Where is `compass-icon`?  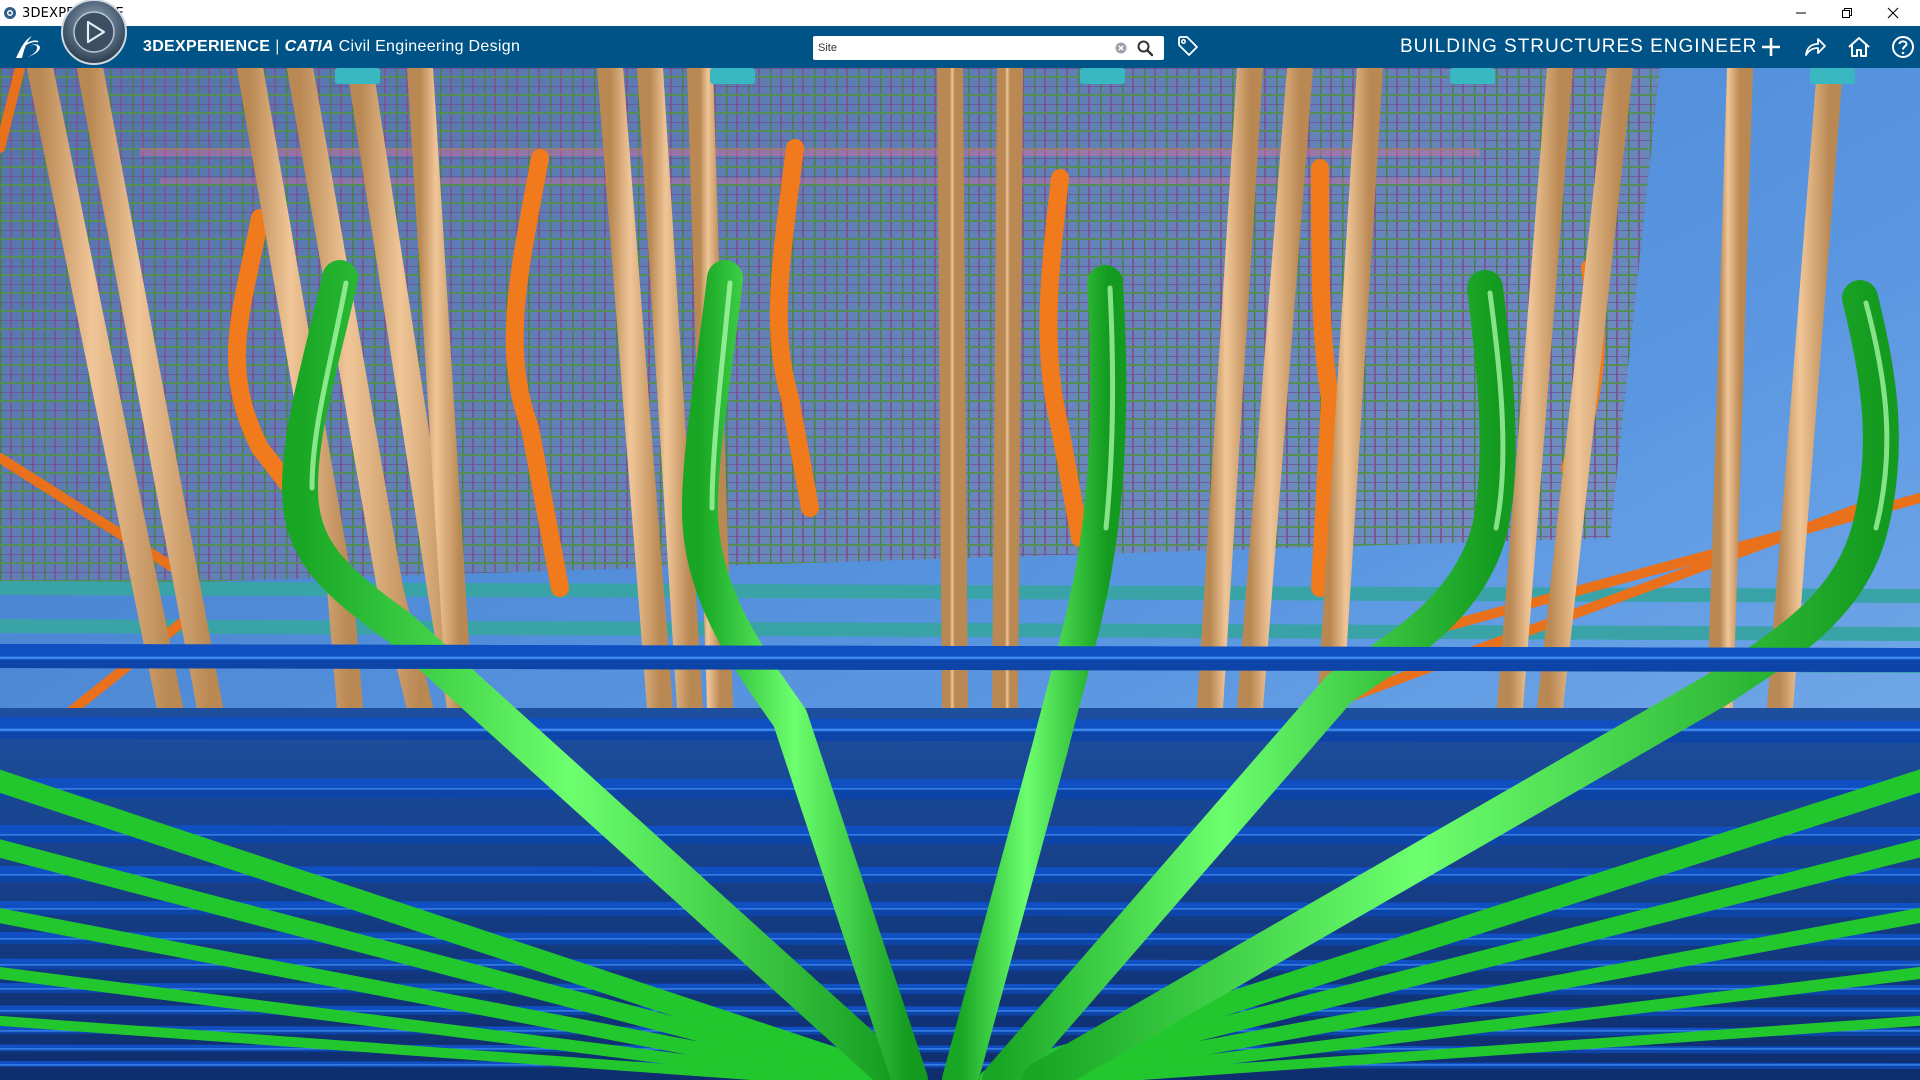 compass-icon is located at coordinates (94, 33).